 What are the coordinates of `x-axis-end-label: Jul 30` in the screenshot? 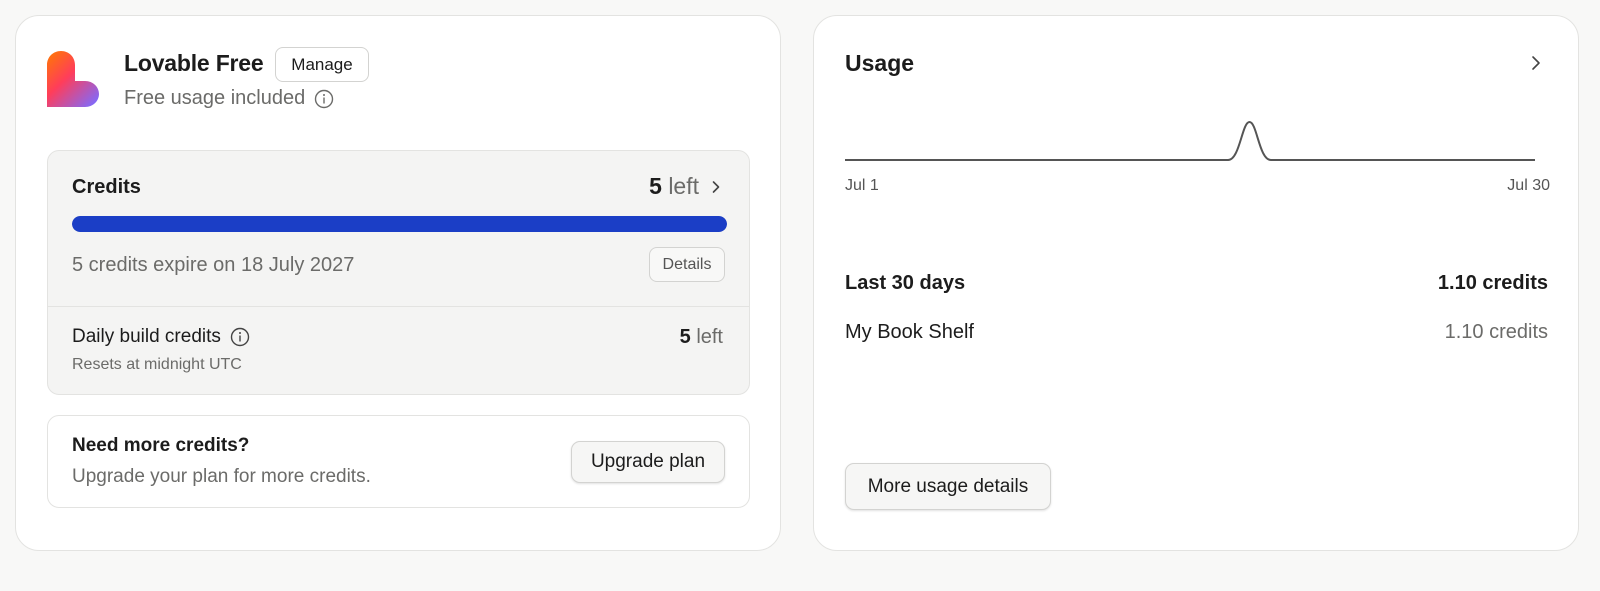 It's located at (1528, 185).